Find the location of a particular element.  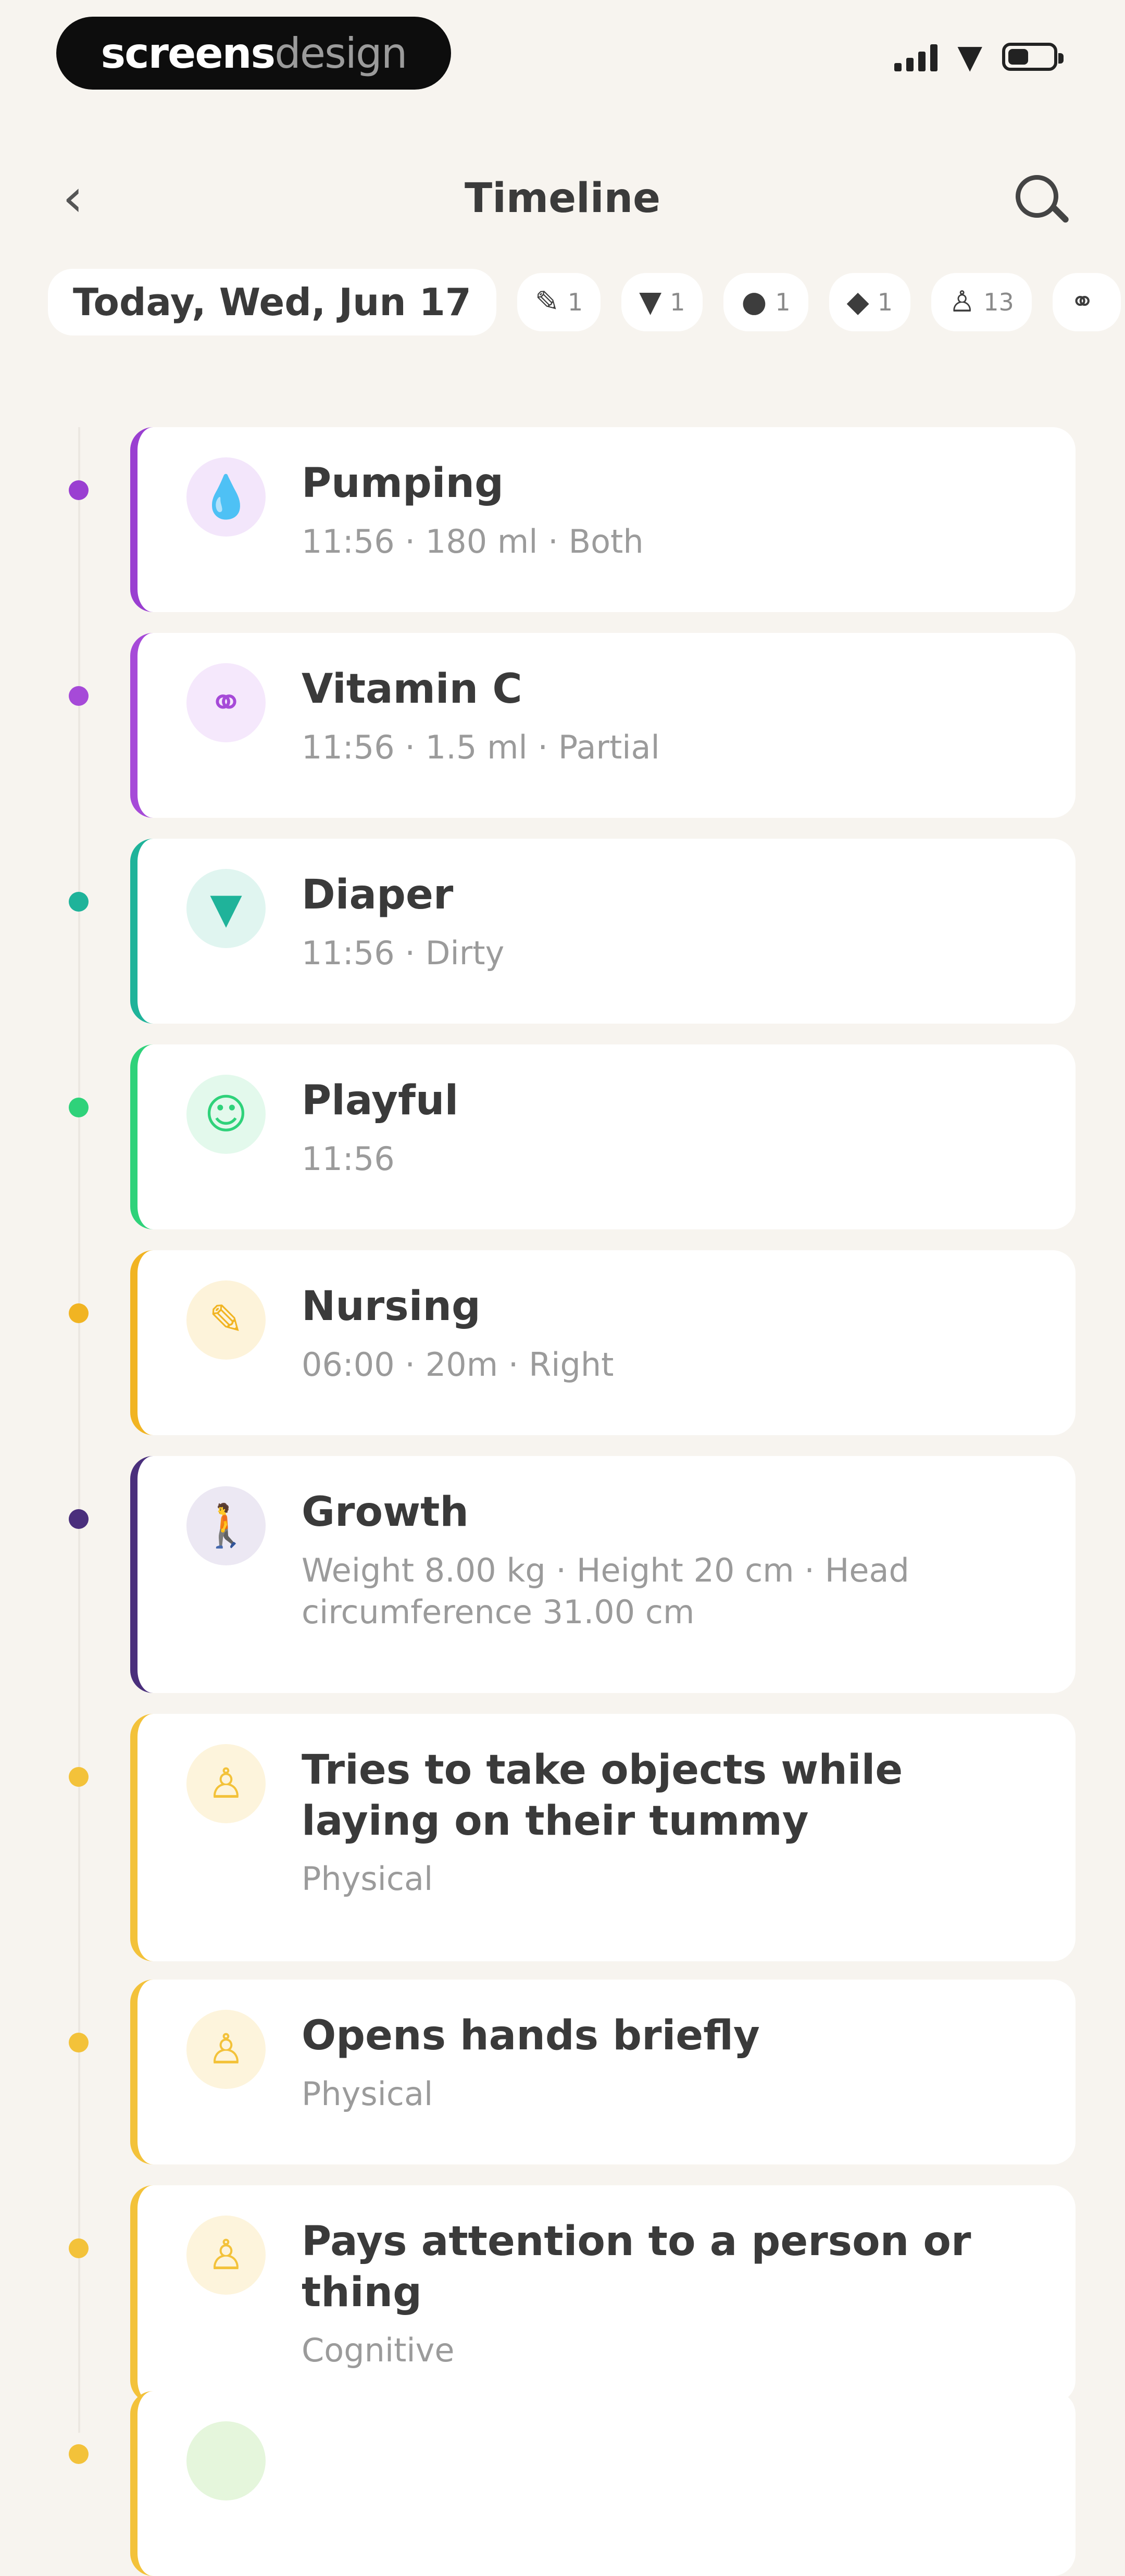

timeline-card is located at coordinates (603, 2484).